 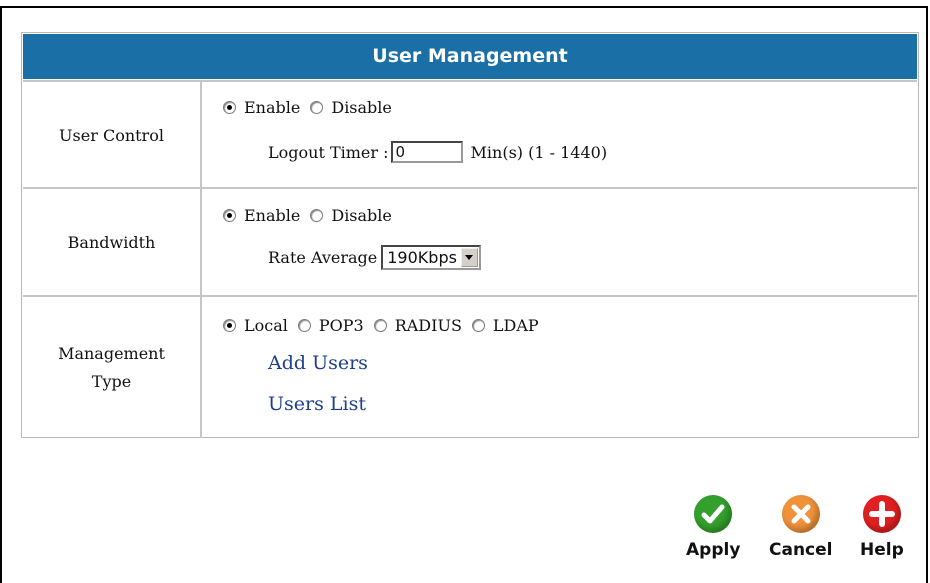 What do you see at coordinates (317, 107) in the screenshot?
I see `user-control-disable-radio` at bounding box center [317, 107].